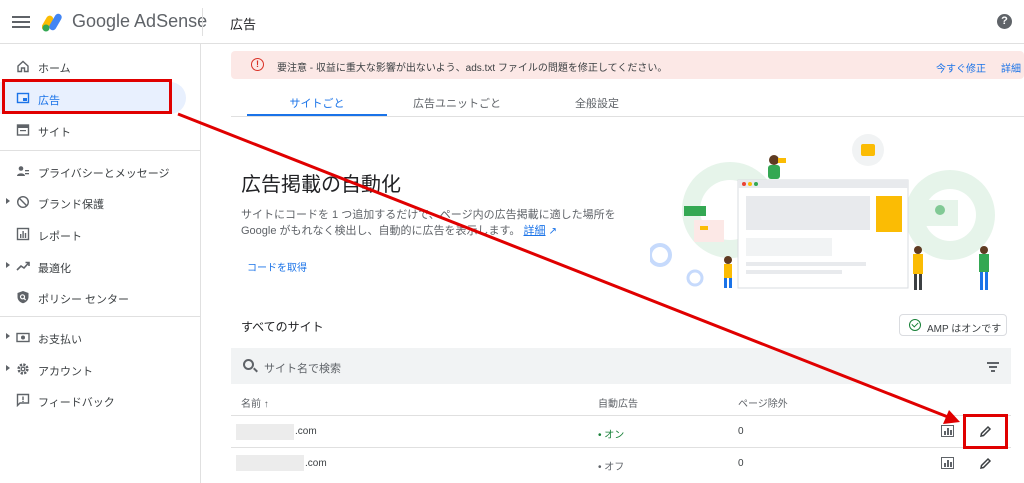 The image size is (1024, 483). I want to click on sidebar-item-label: お支払い, so click(60, 340).